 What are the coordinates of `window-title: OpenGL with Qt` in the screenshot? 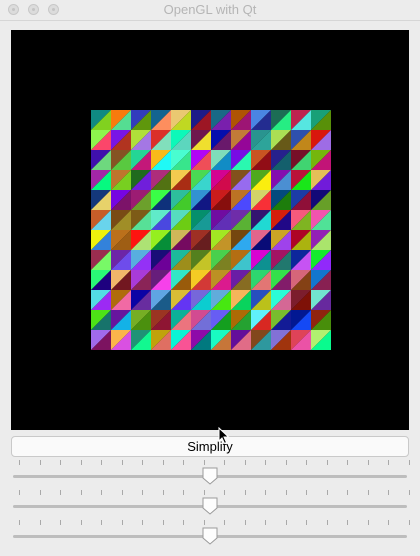 It's located at (210, 9).